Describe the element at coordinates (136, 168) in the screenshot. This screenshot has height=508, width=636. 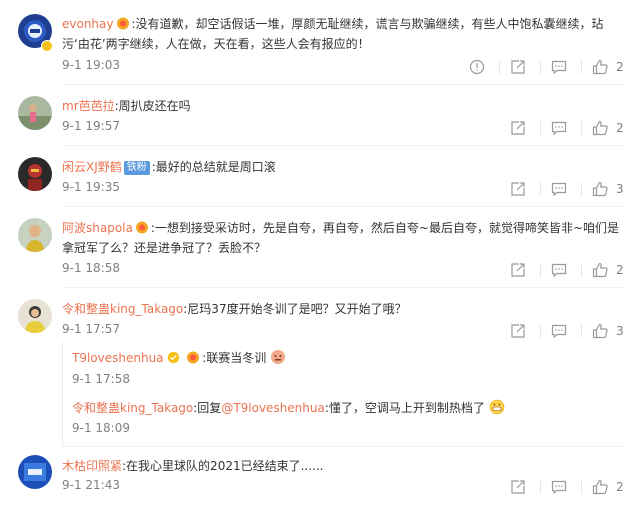
I see `fan-tag-badge: 铁粉` at that location.